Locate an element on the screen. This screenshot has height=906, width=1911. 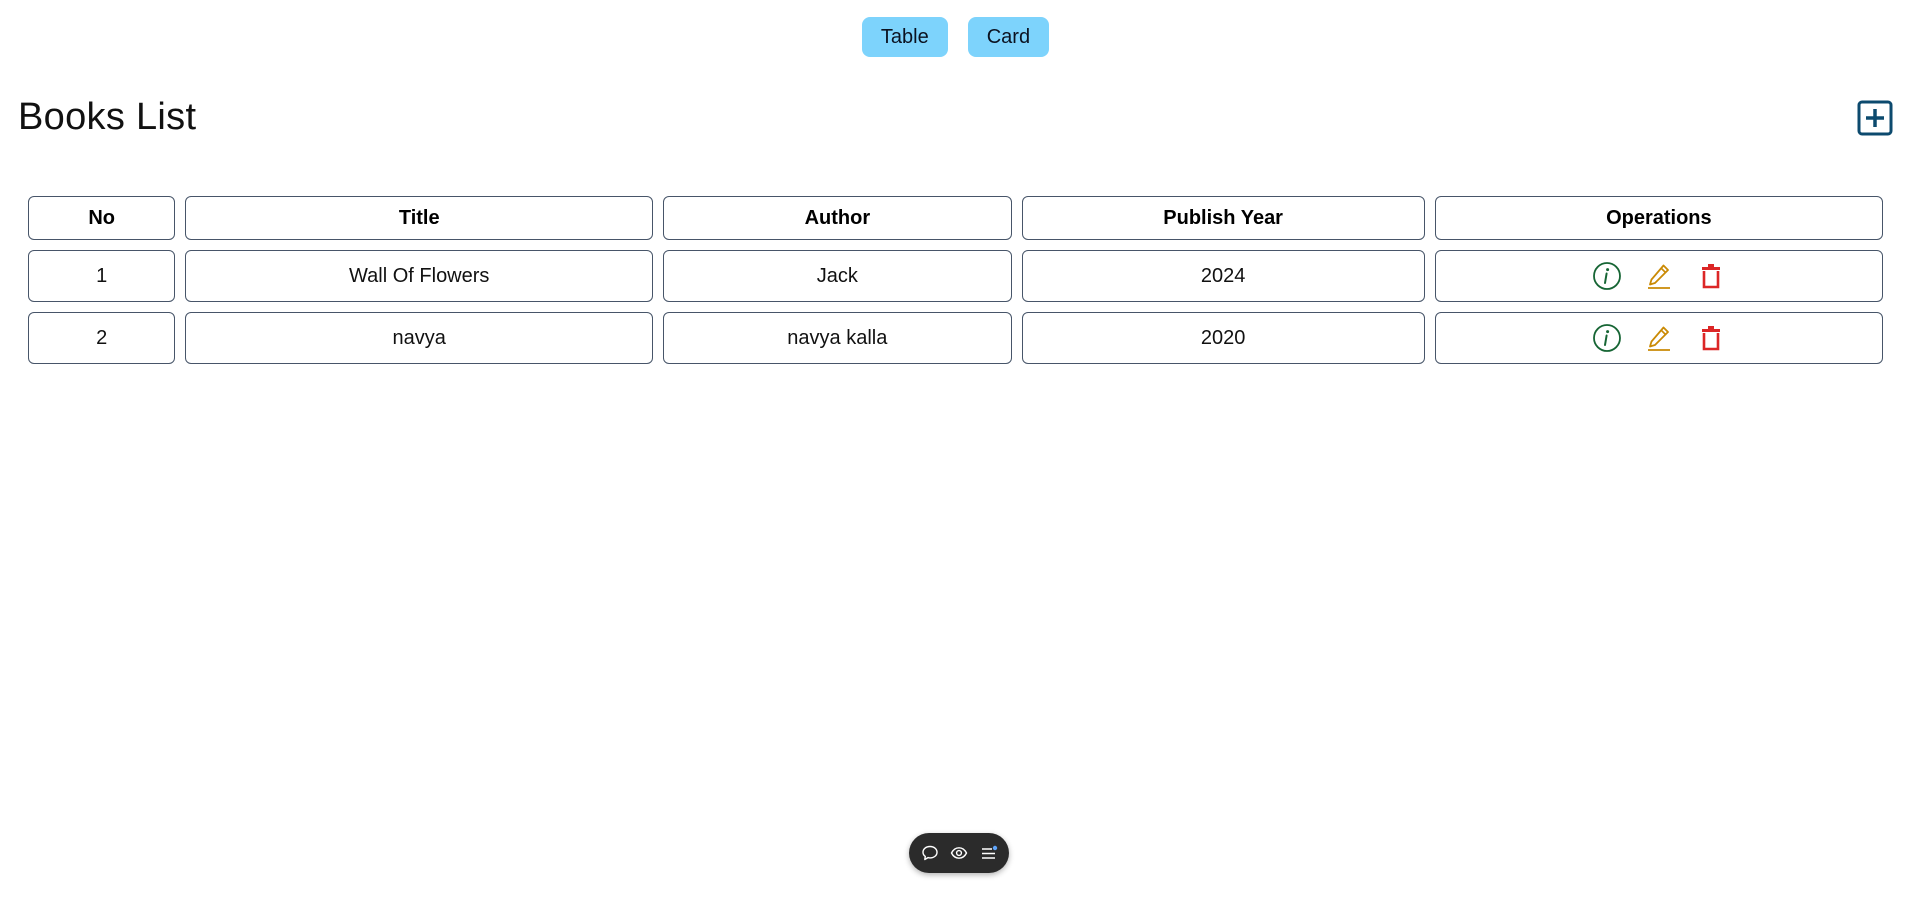
table-header-row: No Title Author Publish Year Operations is located at coordinates (955, 218).